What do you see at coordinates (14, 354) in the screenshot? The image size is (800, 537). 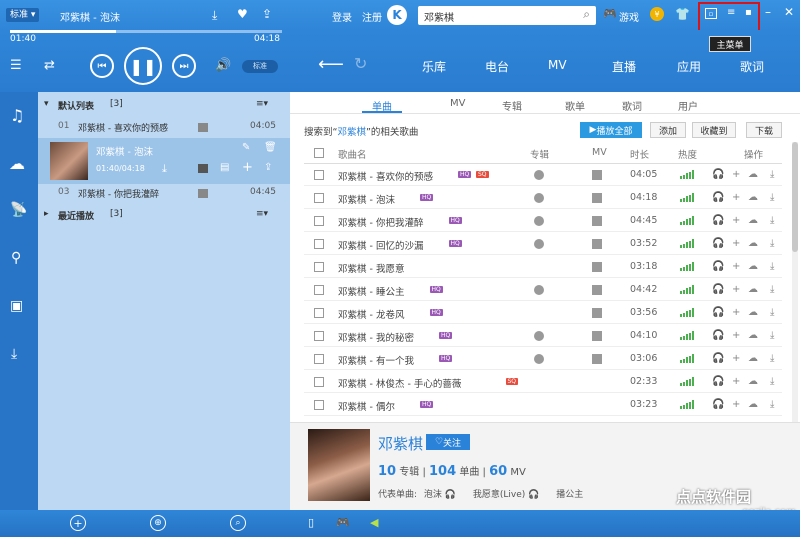 I see `download-manager-icon: ⤓` at bounding box center [14, 354].